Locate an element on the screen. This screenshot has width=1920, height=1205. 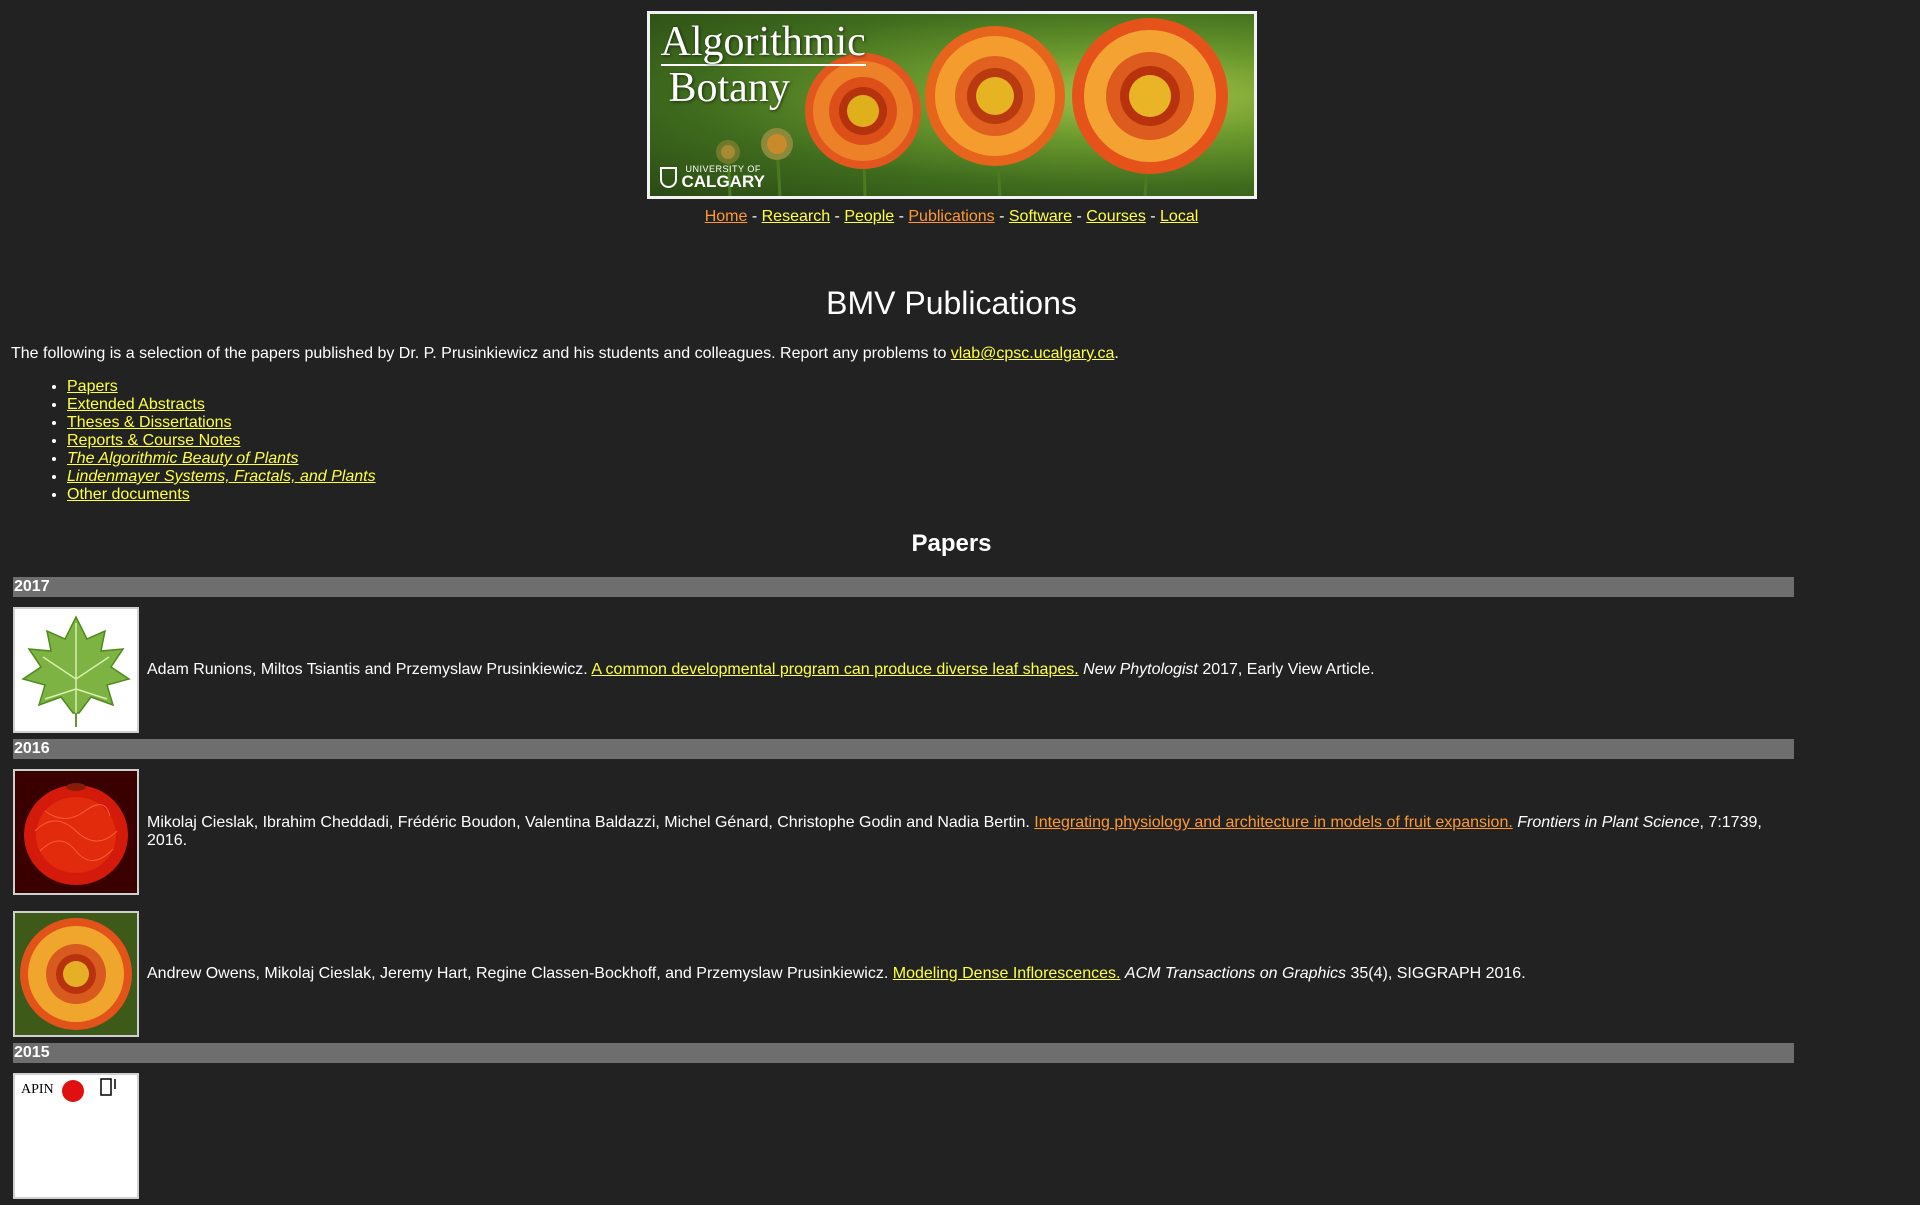
toc-link: Theses & Dissertations is located at coordinates (149, 422).